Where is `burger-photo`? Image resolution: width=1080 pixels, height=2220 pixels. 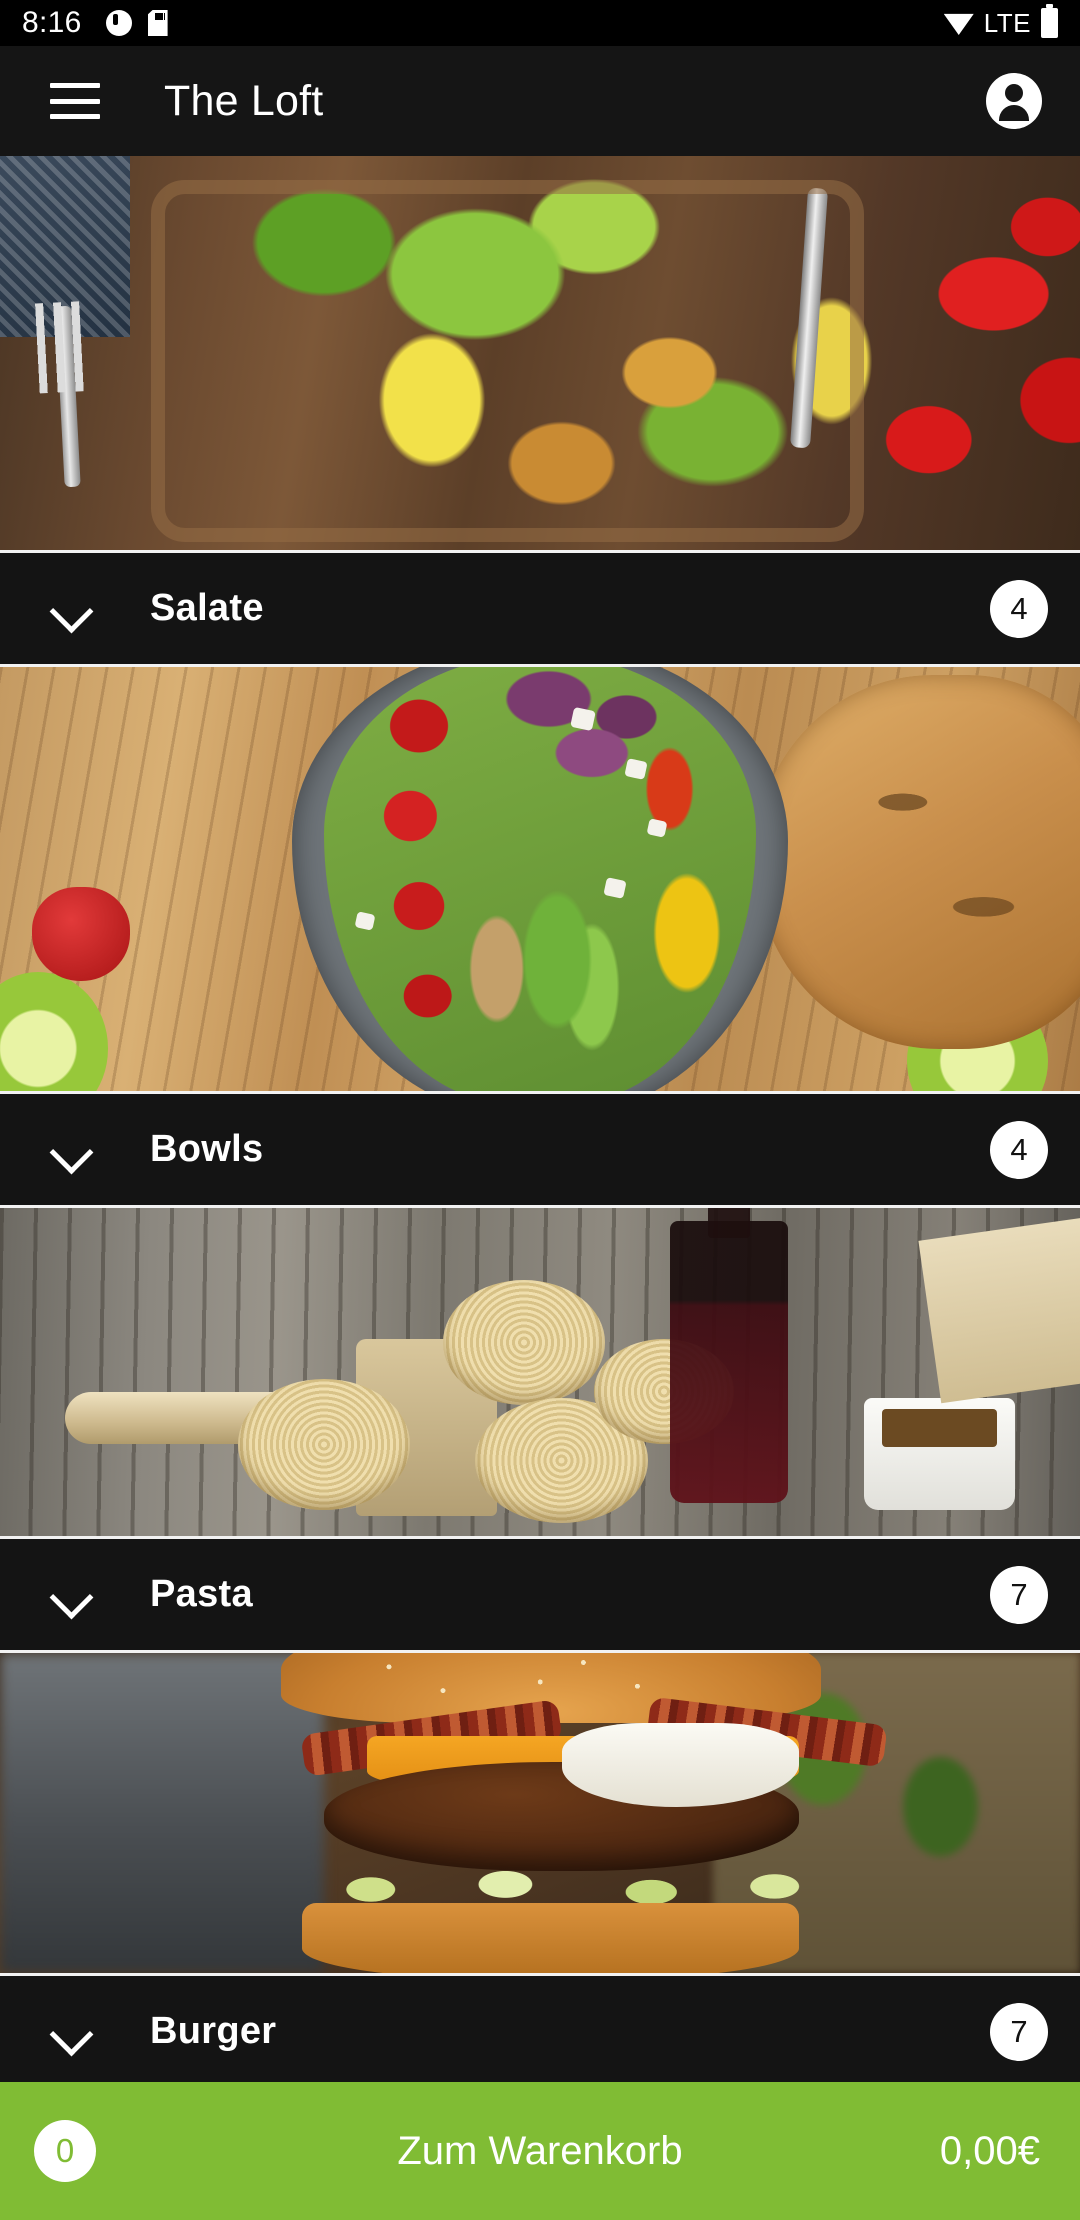 burger-photo is located at coordinates (540, 1813).